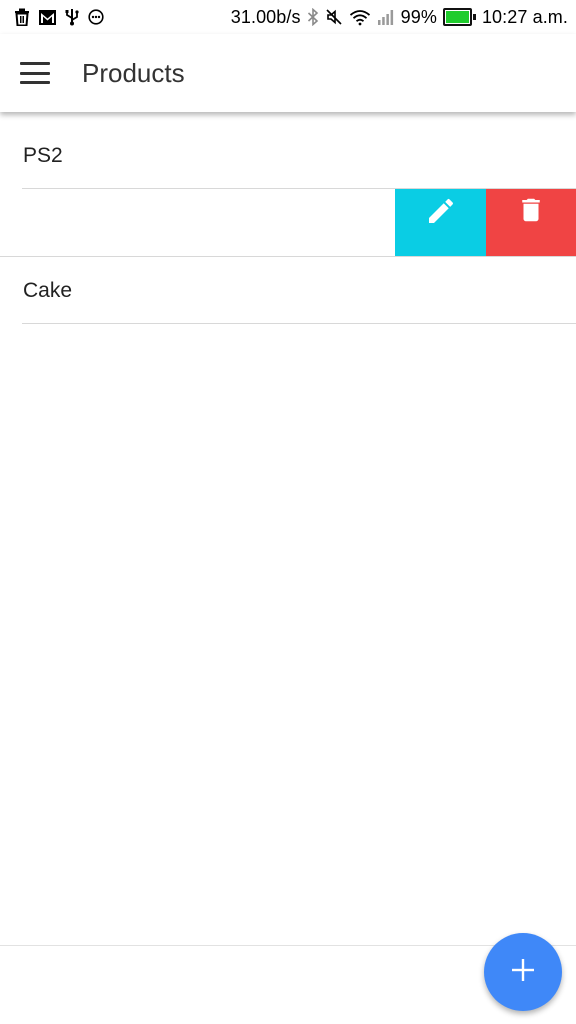 The height and width of the screenshot is (1024, 576). I want to click on more-circle-icon, so click(96, 17).